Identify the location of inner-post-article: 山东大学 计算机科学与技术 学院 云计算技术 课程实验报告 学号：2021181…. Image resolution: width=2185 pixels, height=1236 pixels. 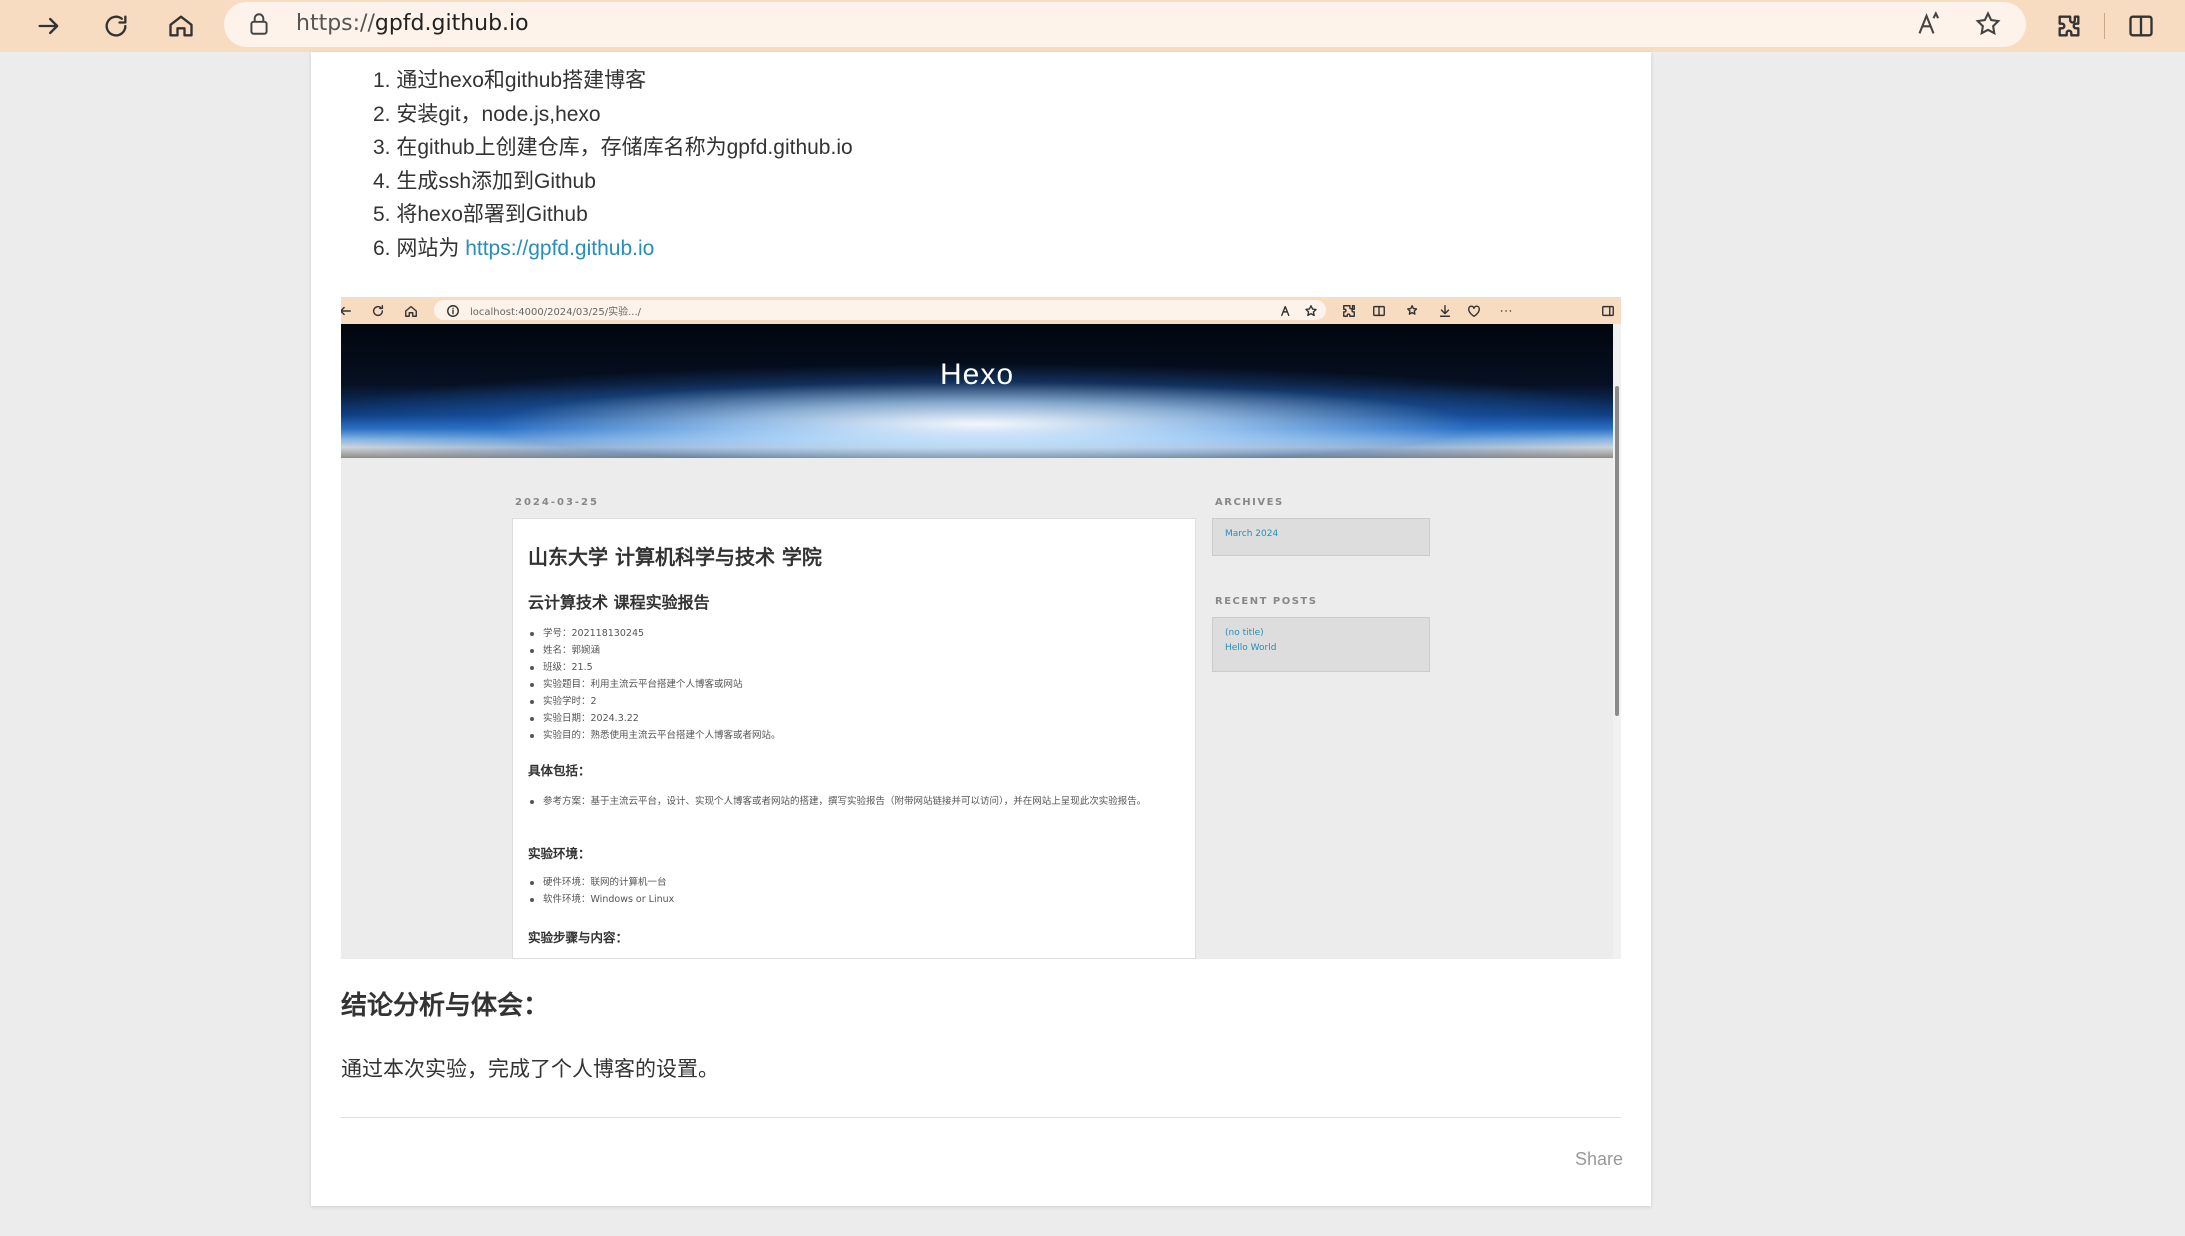
(854, 738).